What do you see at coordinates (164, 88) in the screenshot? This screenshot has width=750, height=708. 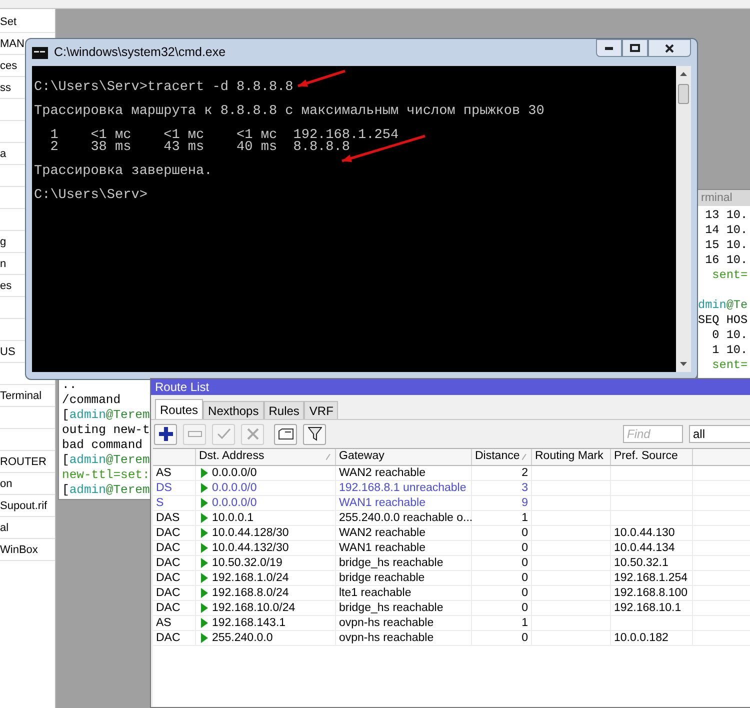 I see `console-line: C:\Users\Serv>tracert -d 8.8.8.8` at bounding box center [164, 88].